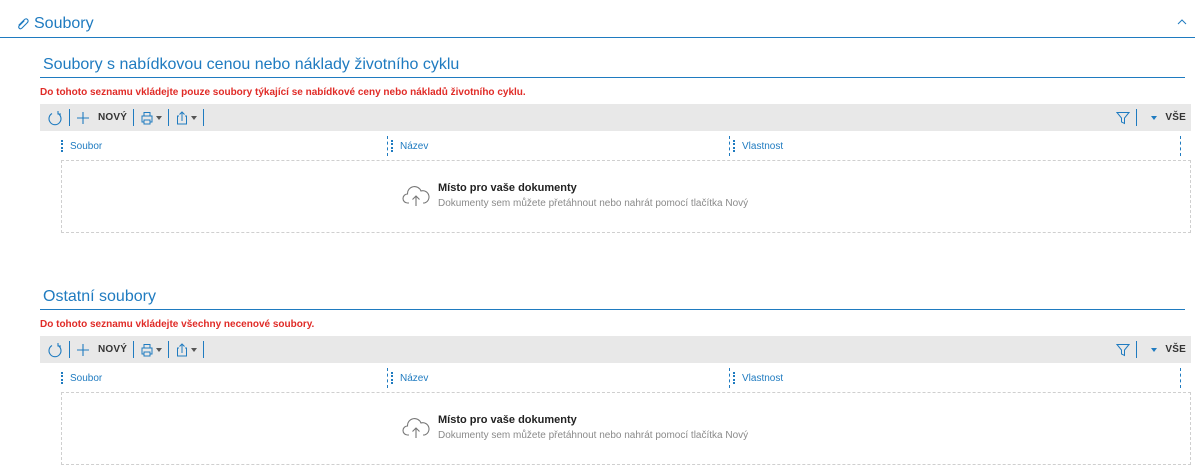 Image resolution: width=1195 pixels, height=473 pixels. Describe the element at coordinates (597, 19) in the screenshot. I see `files-panel-header: Soubory` at that location.